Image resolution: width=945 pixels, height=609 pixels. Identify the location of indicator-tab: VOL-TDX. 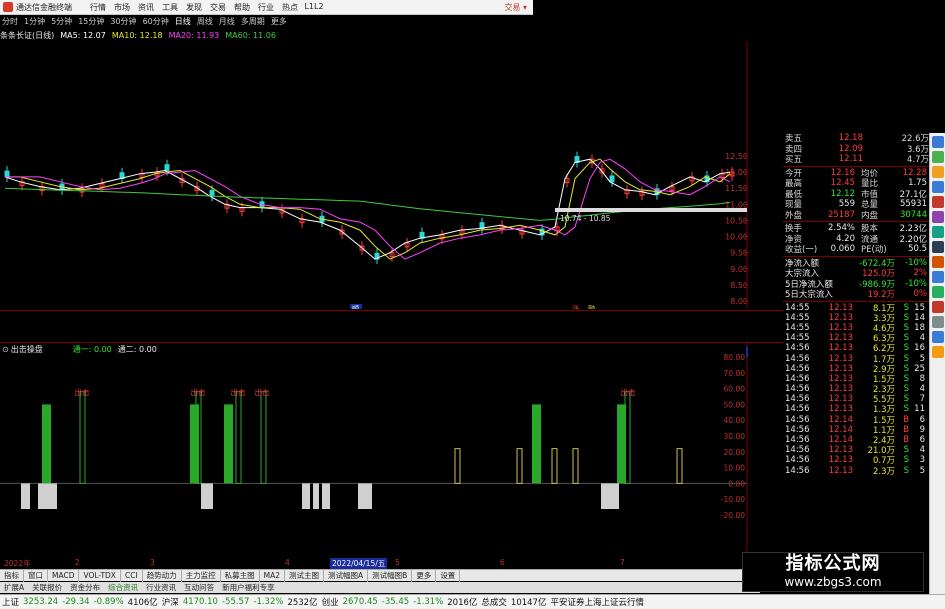
(100, 575).